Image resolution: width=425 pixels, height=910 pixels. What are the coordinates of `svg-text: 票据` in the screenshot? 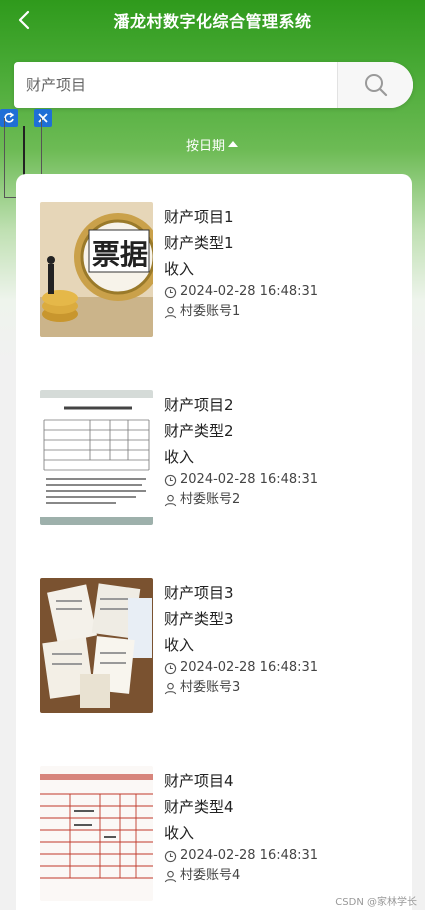 It's located at (120, 254).